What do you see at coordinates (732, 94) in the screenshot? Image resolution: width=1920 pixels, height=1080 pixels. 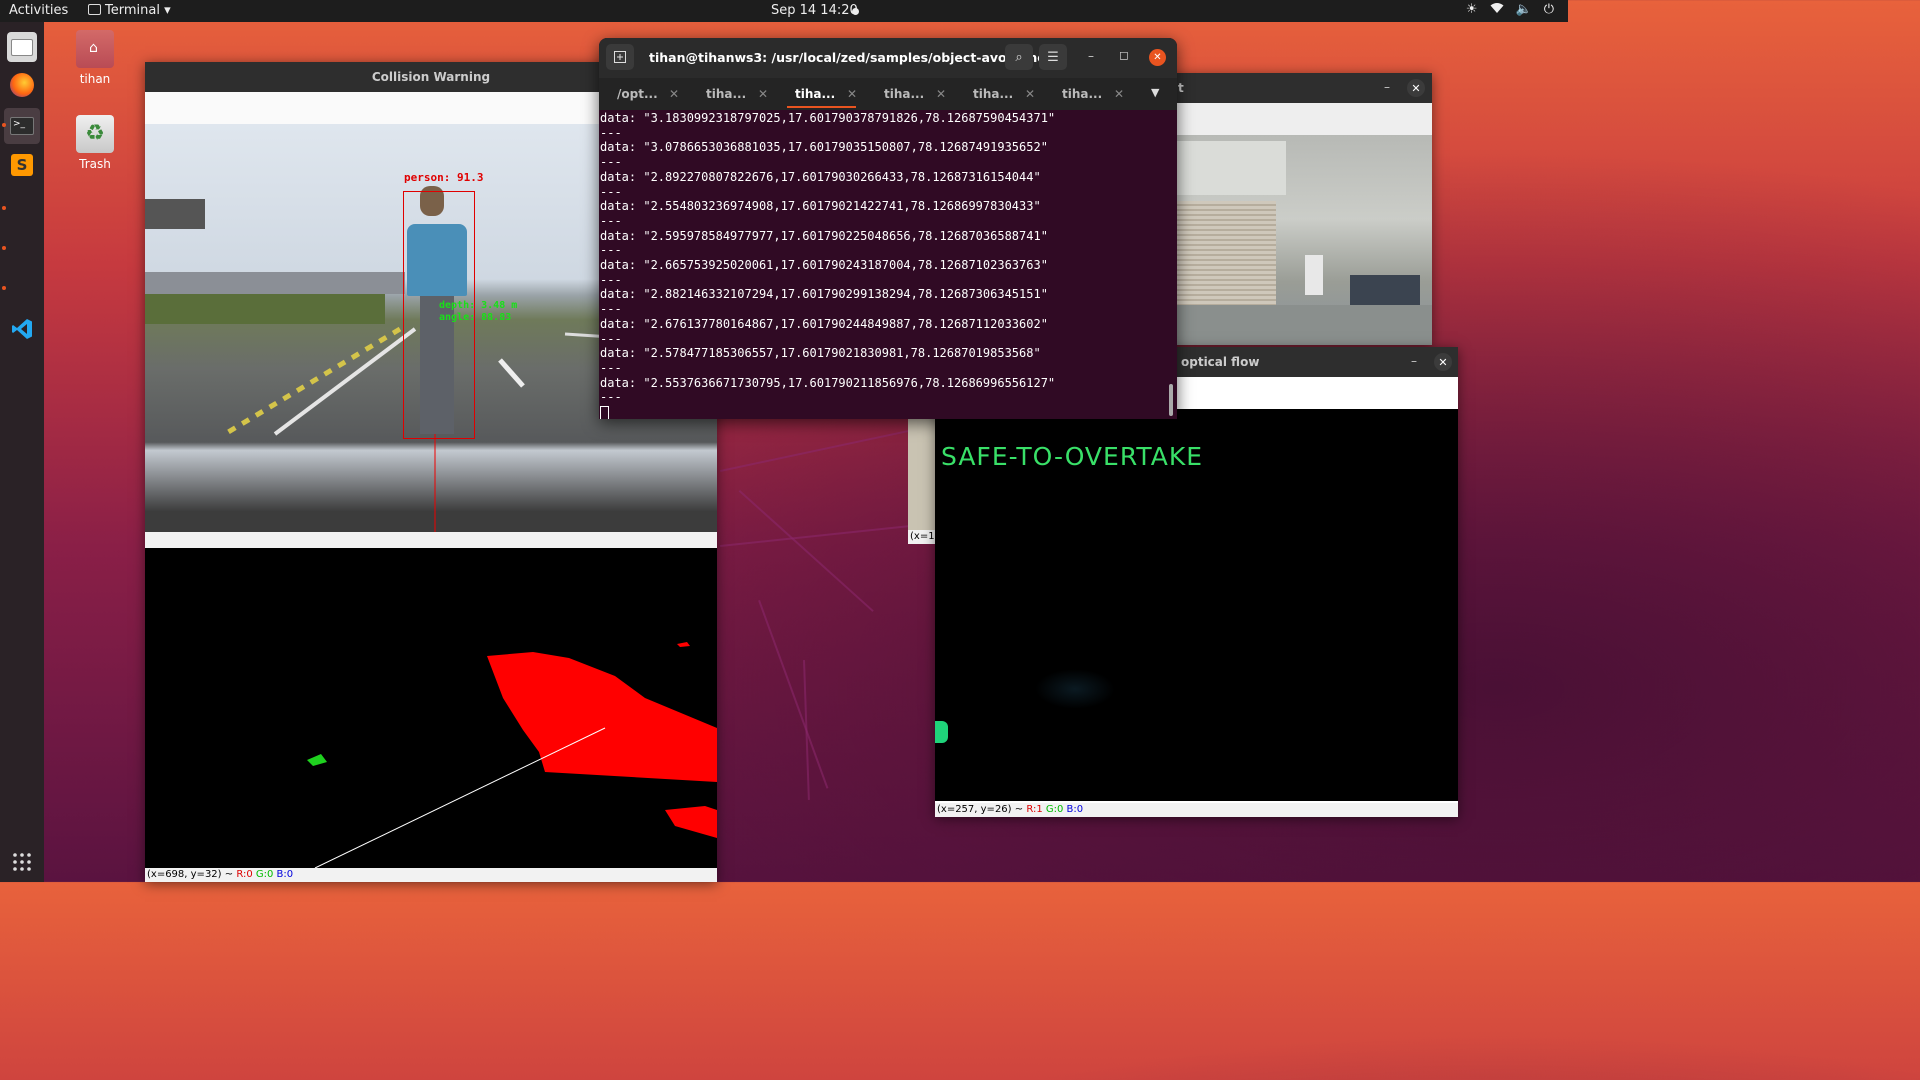 I see `tab-2: tiha... ✕` at bounding box center [732, 94].